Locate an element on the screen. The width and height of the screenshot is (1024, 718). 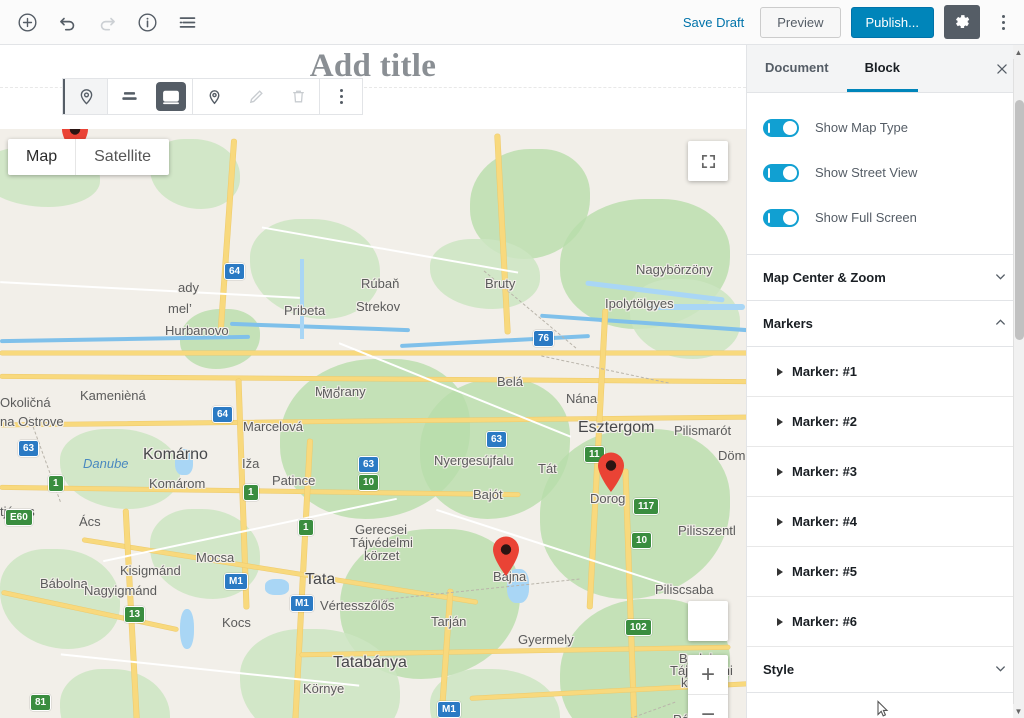
highway-shield: 64 is located at coordinates (223, 414).